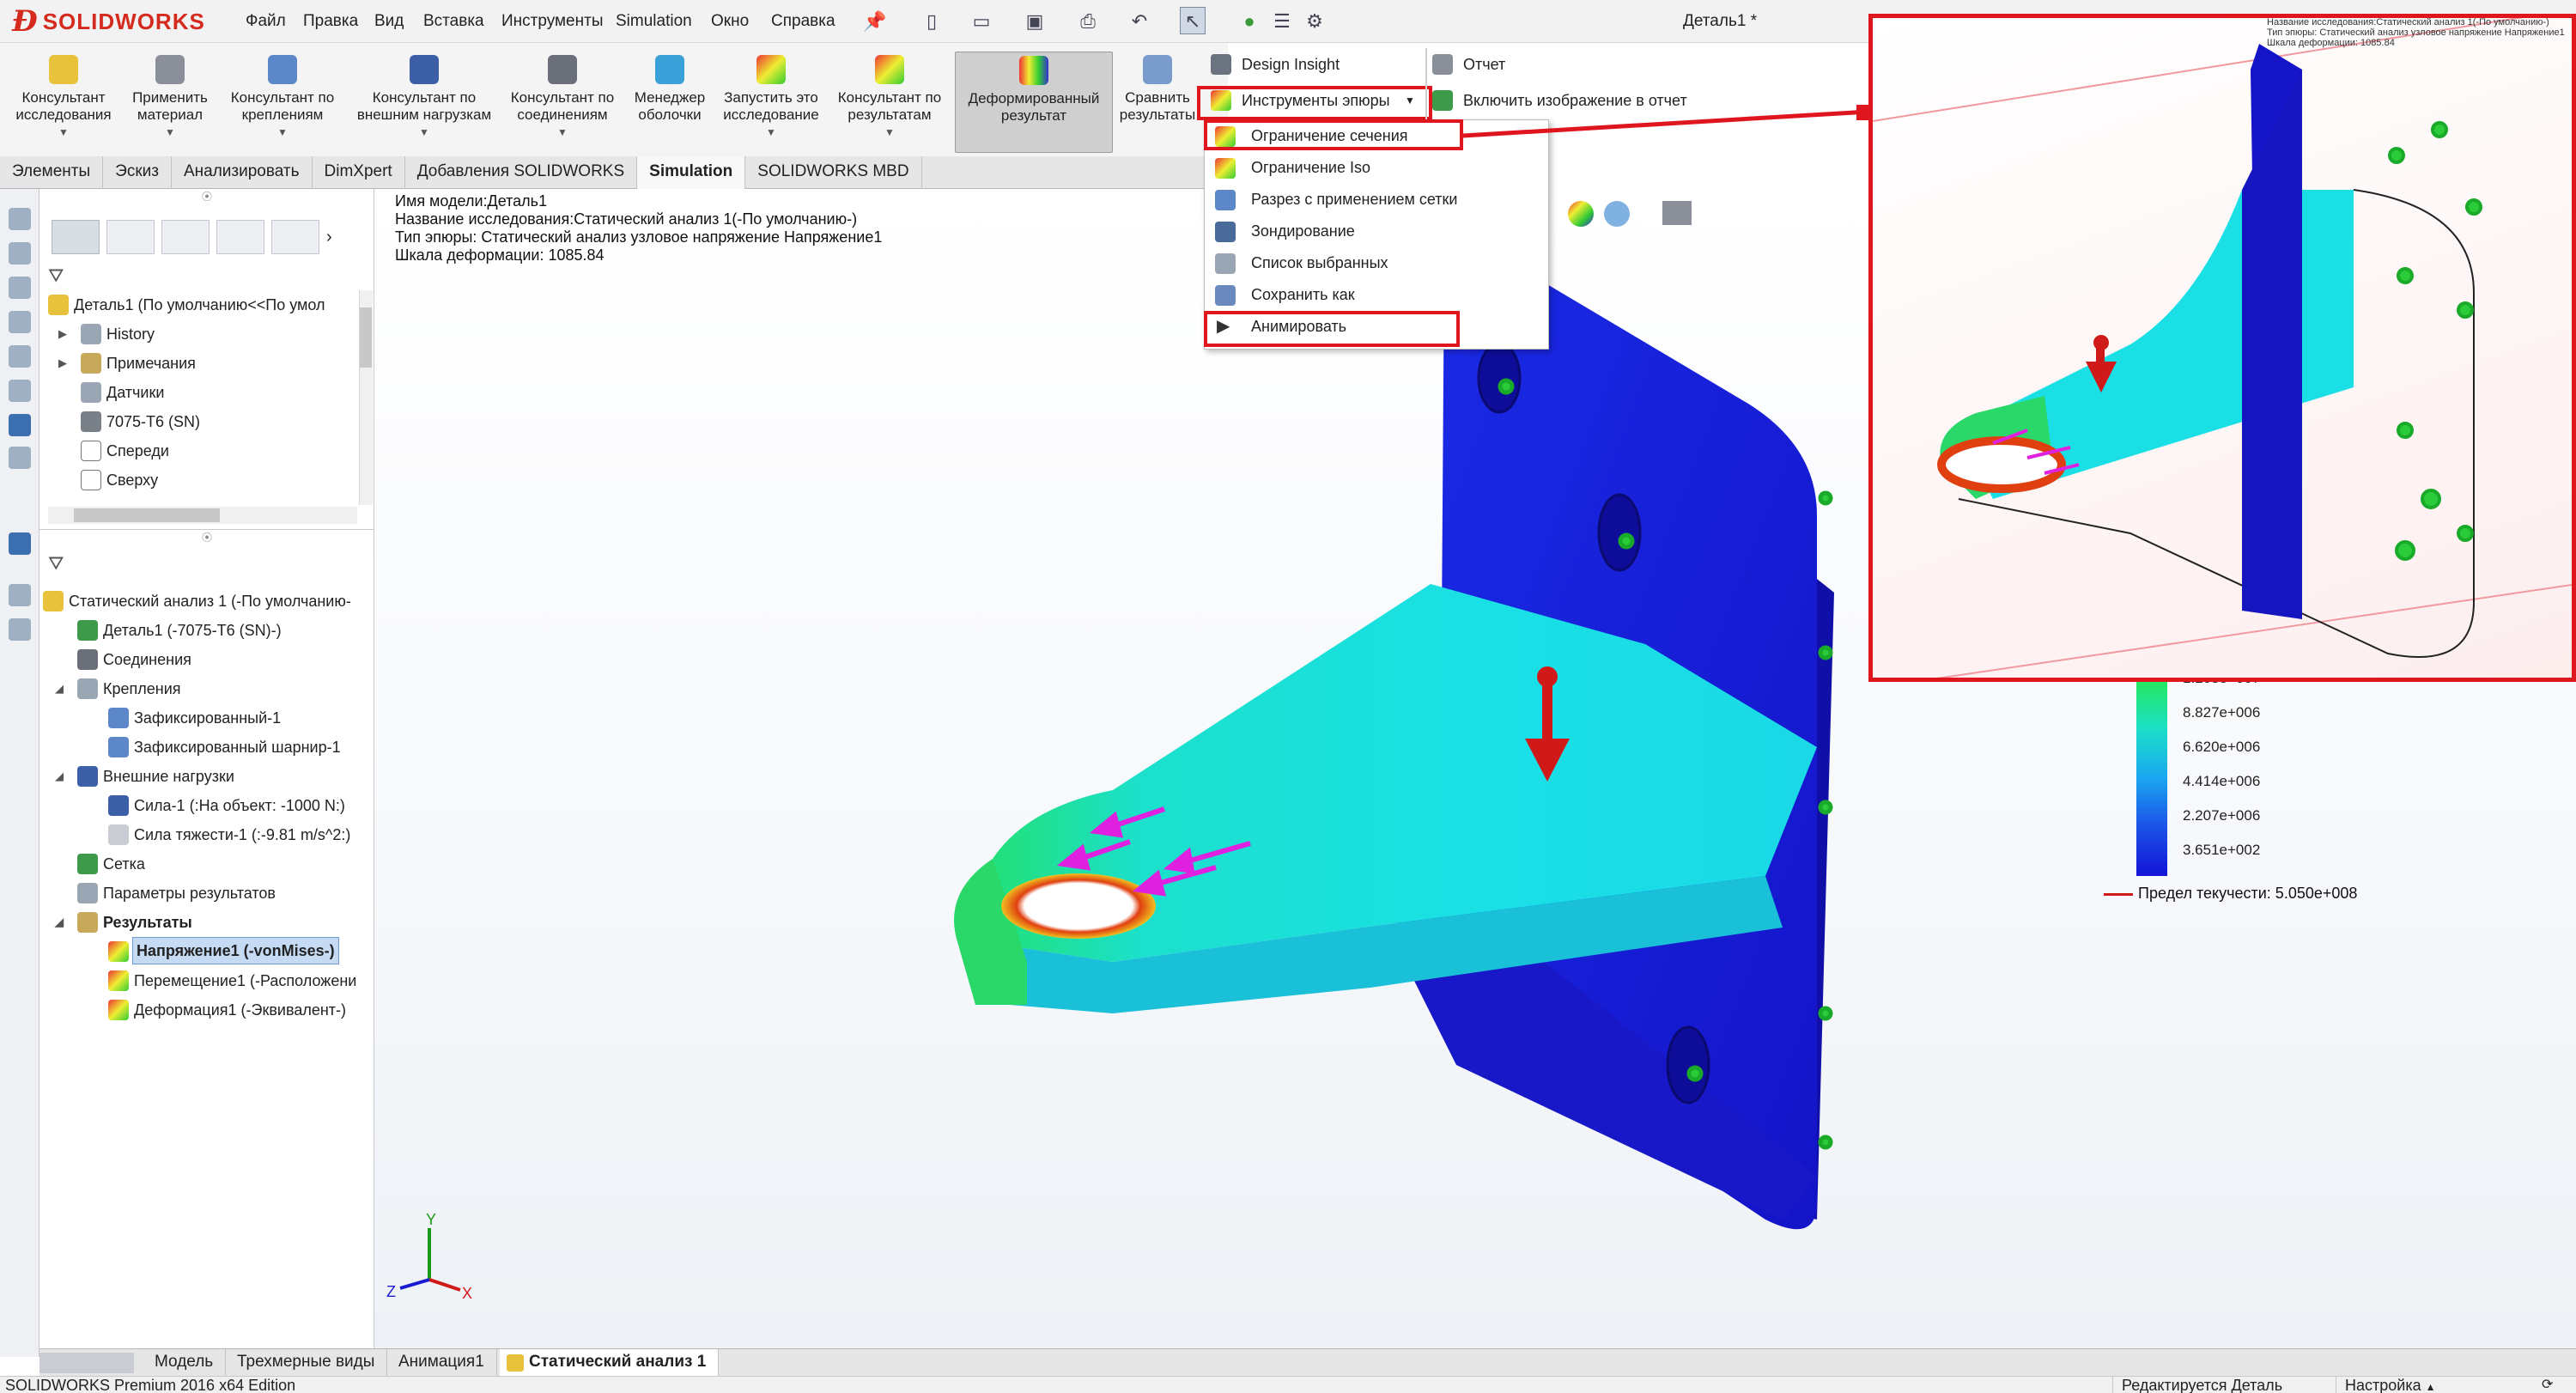 This screenshot has height=1393, width=2576. Describe the element at coordinates (521, 172) in the screenshot. I see `tab-addins: Добавления SOLIDWORKS` at that location.